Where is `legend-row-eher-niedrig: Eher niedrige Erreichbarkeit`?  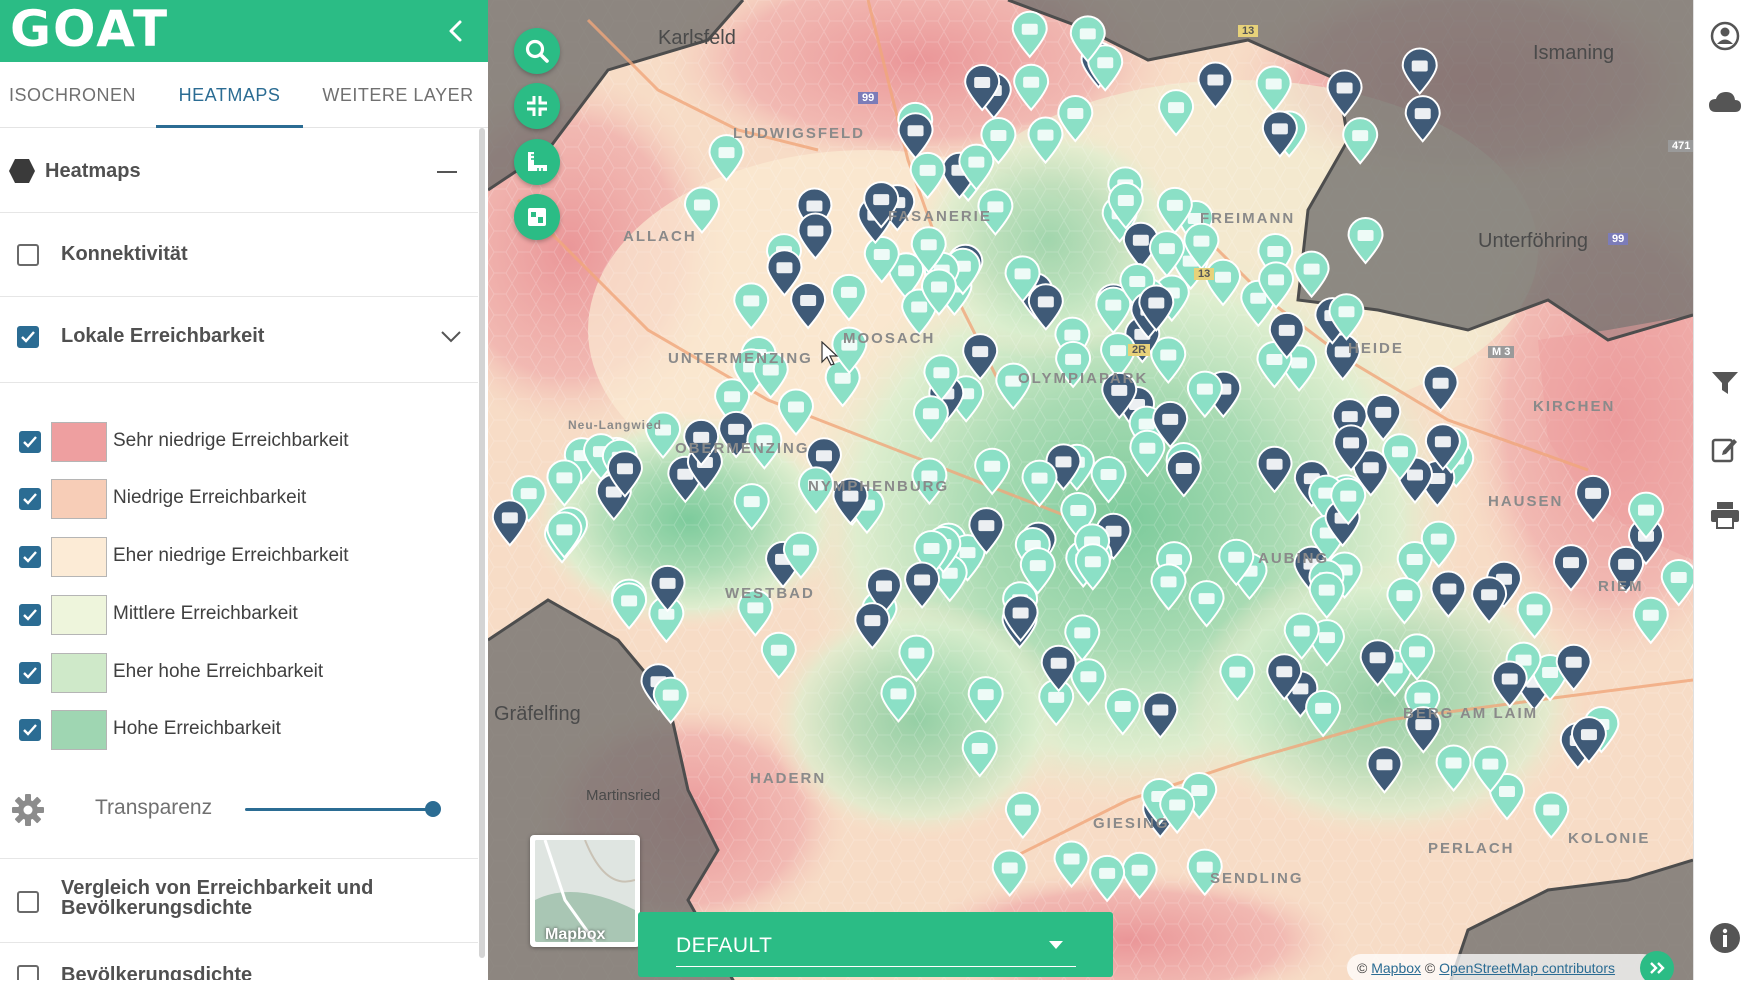 legend-row-eher-niedrig: Eher niedrige Erreichbarkeit is located at coordinates (239, 557).